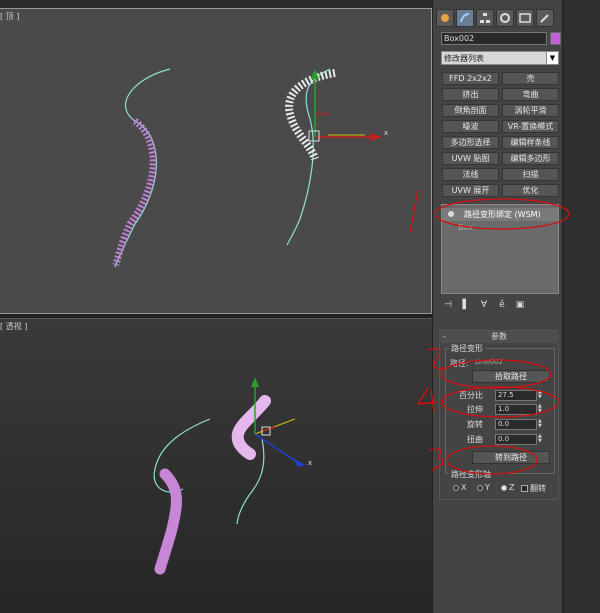 The width and height of the screenshot is (600, 613). I want to click on hierarchy-tab-icon, so click(485, 18).